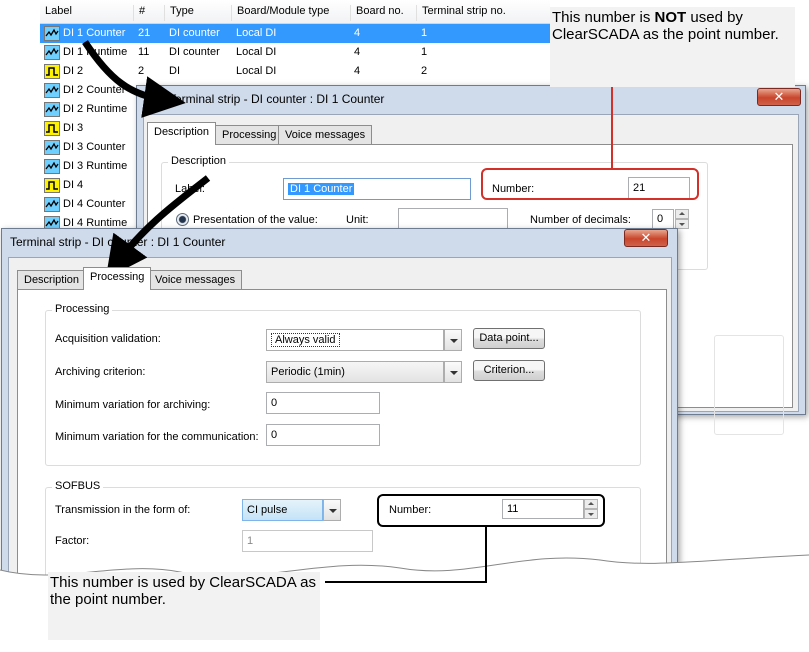  I want to click on top-note-bold: NOT, so click(670, 17).